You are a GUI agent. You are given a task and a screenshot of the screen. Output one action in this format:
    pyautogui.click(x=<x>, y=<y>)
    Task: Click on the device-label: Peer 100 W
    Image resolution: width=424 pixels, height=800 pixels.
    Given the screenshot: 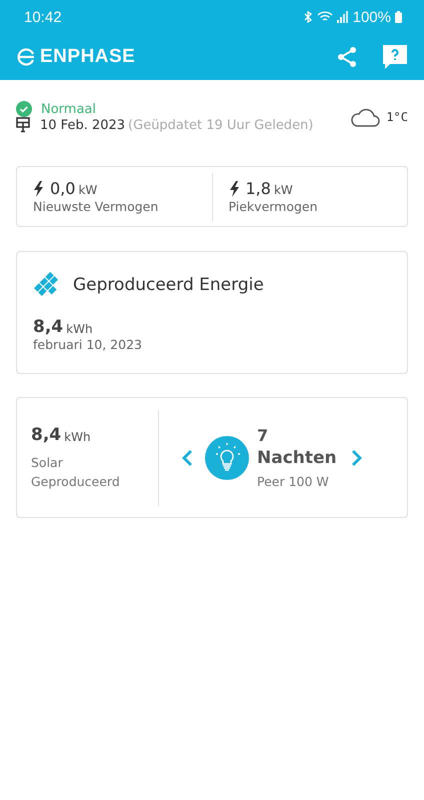 What is the action you would take?
    pyautogui.click(x=293, y=481)
    